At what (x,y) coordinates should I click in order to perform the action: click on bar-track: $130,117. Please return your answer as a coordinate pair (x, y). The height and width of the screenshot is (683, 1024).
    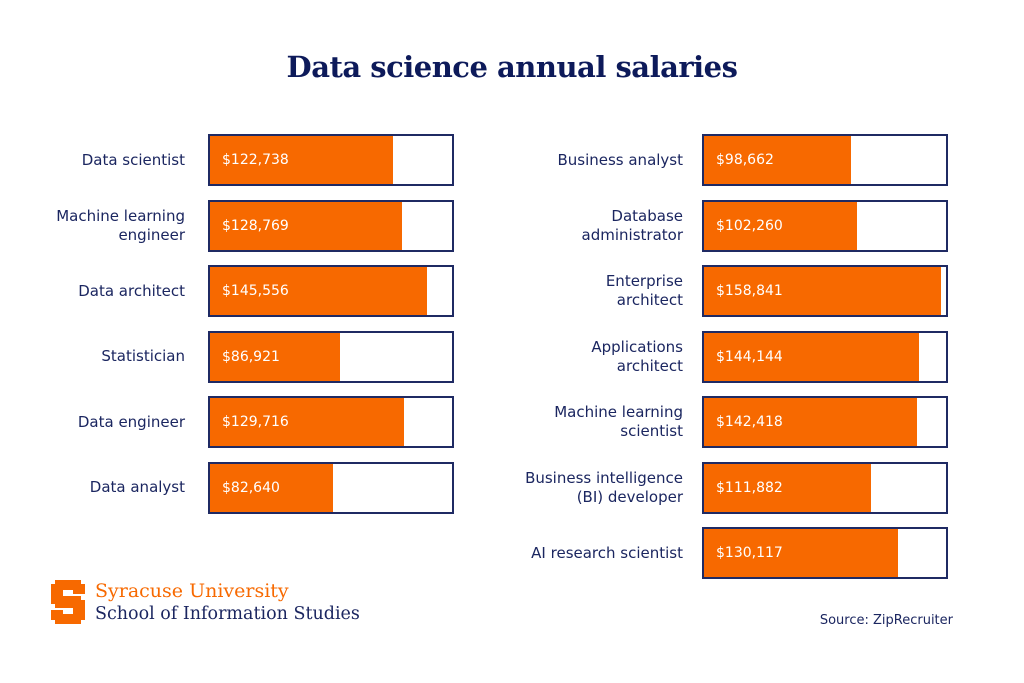
    Looking at the image, I should click on (825, 553).